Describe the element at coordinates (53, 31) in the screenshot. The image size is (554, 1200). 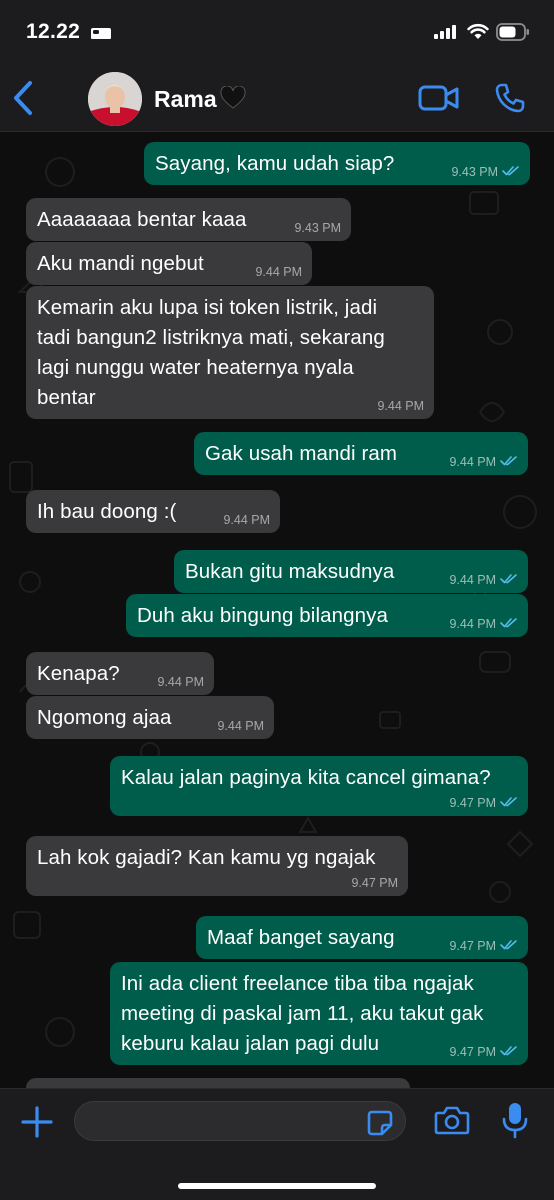
I see `status-time: 12.22` at that location.